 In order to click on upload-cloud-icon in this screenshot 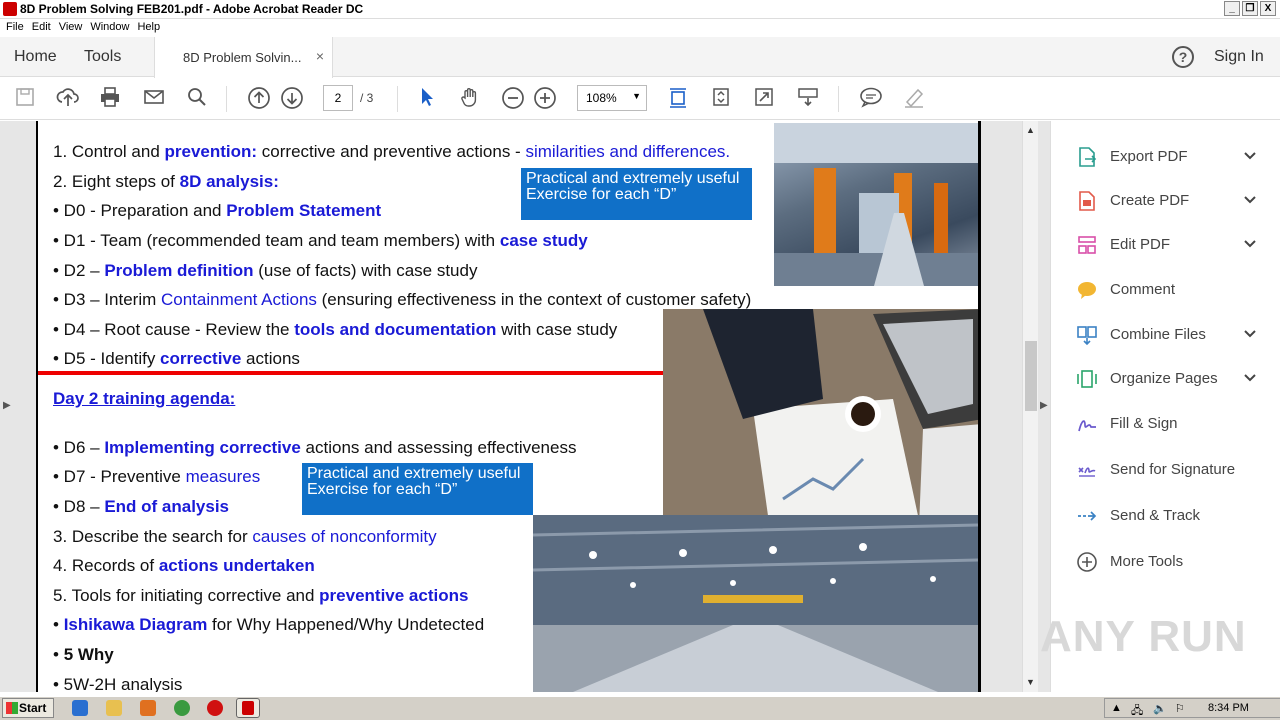, I will do `click(68, 99)`.